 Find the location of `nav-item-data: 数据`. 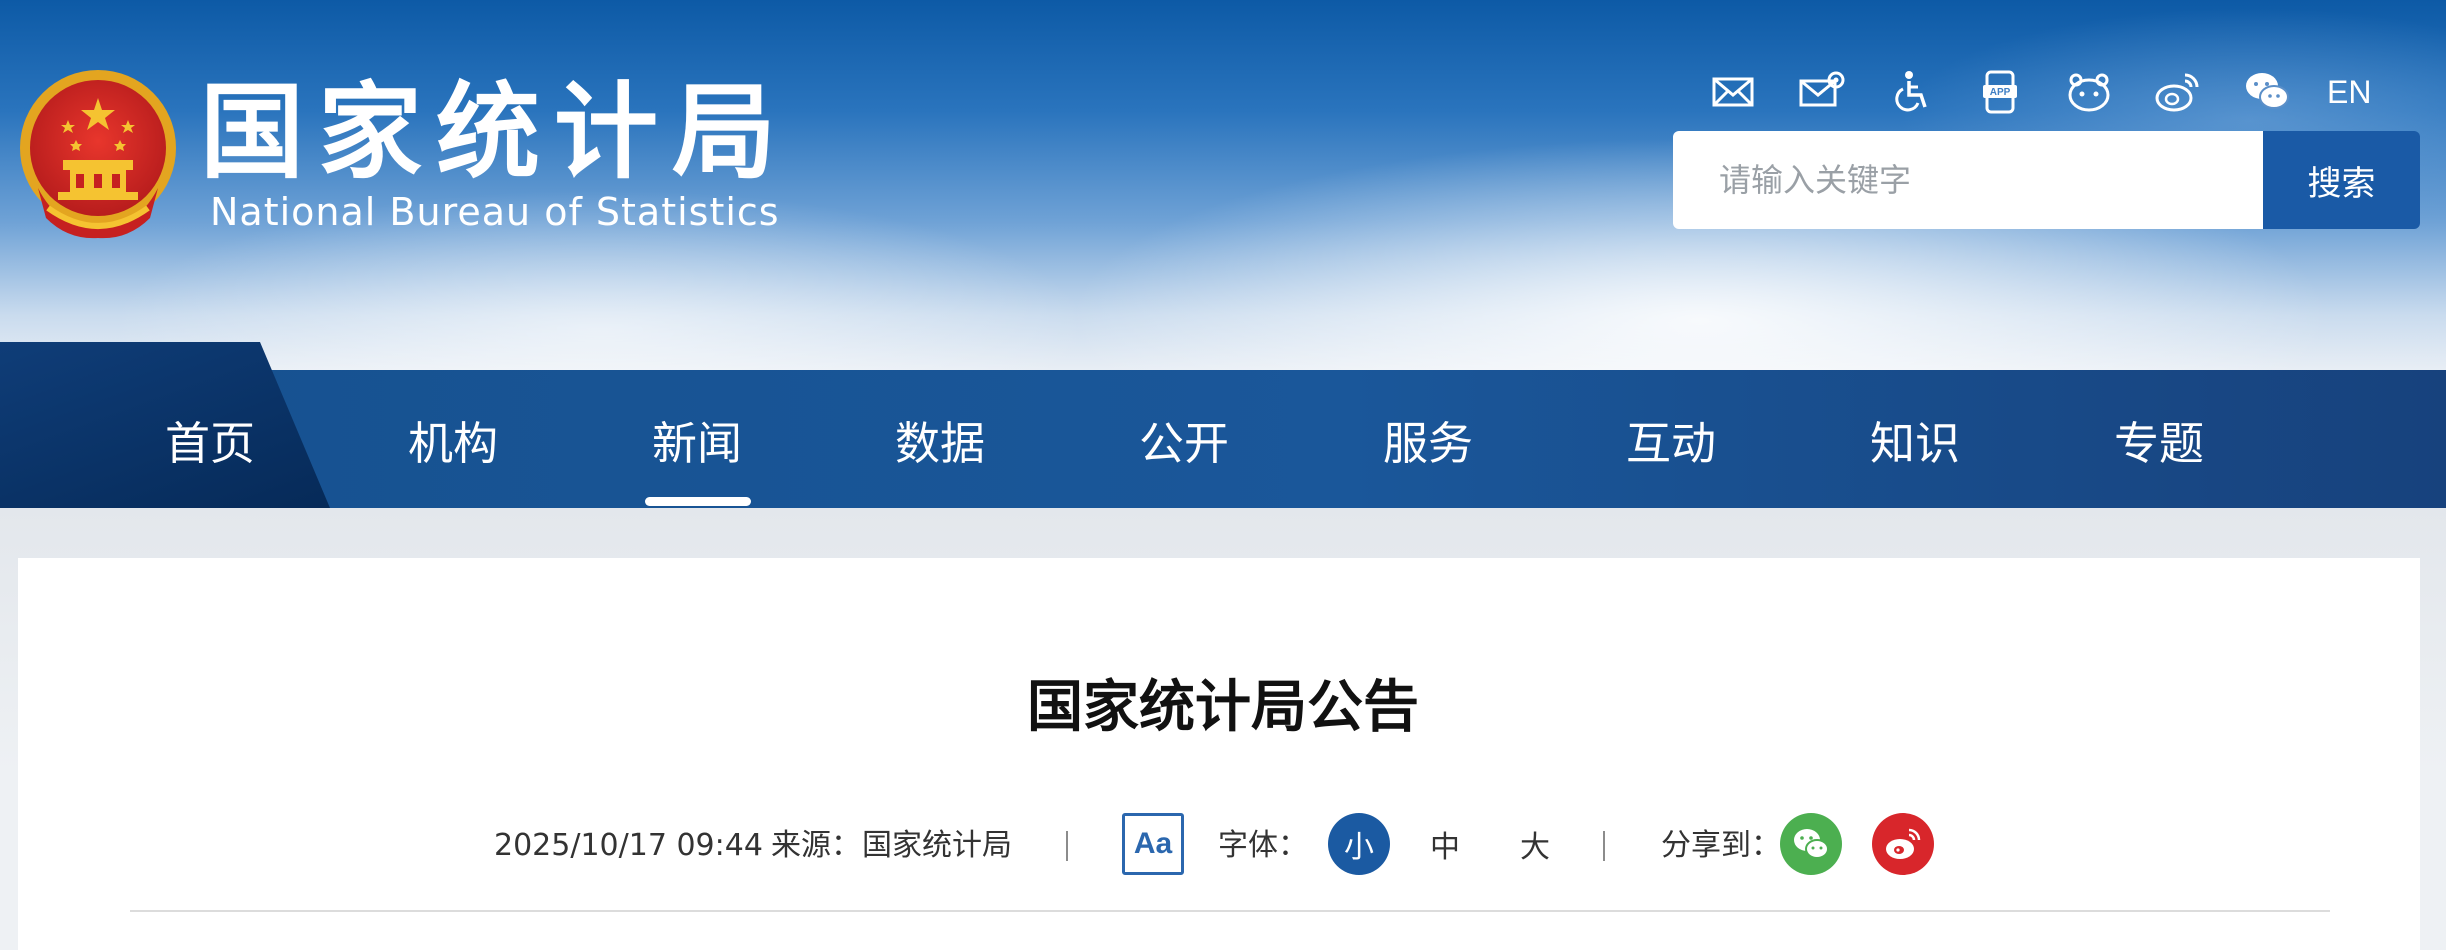

nav-item-data: 数据 is located at coordinates (940, 439).